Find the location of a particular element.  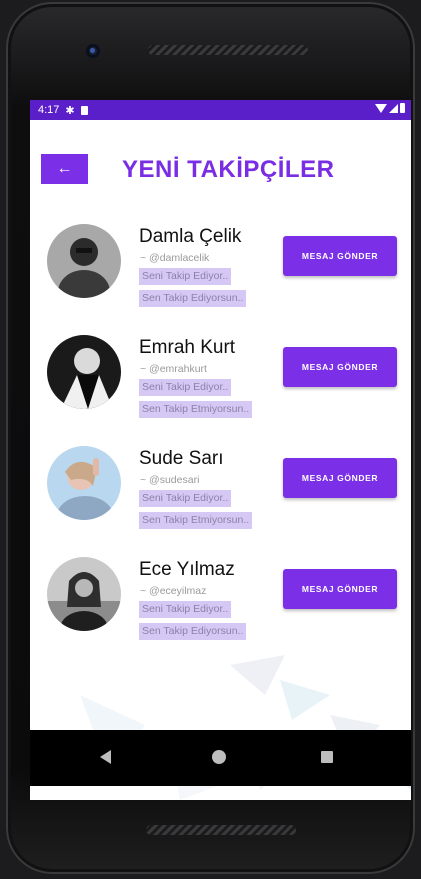

bottom-speaker is located at coordinates (221, 830).